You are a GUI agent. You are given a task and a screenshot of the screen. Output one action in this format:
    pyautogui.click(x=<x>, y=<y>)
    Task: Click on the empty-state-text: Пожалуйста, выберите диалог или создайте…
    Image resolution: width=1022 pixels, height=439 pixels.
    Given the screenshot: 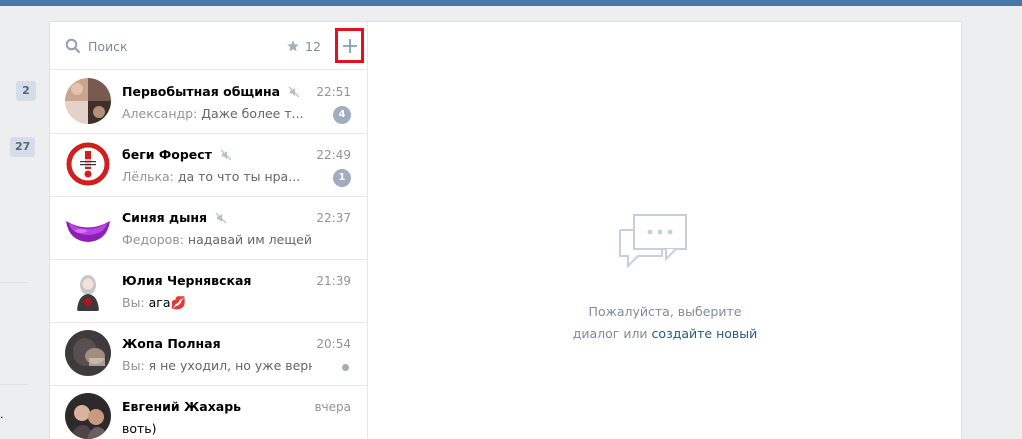 What is the action you would take?
    pyautogui.click(x=665, y=323)
    